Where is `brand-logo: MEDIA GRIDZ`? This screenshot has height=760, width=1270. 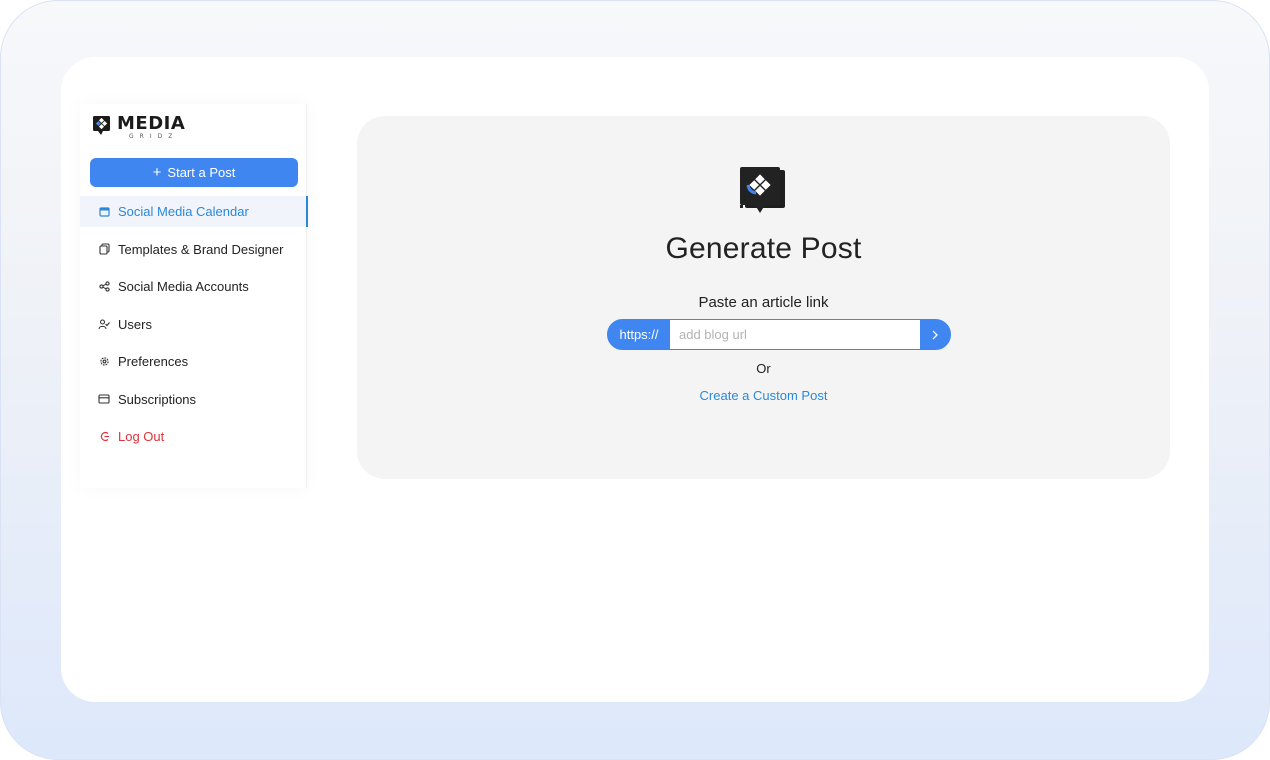
brand-logo: MEDIA GRIDZ is located at coordinates (152, 127).